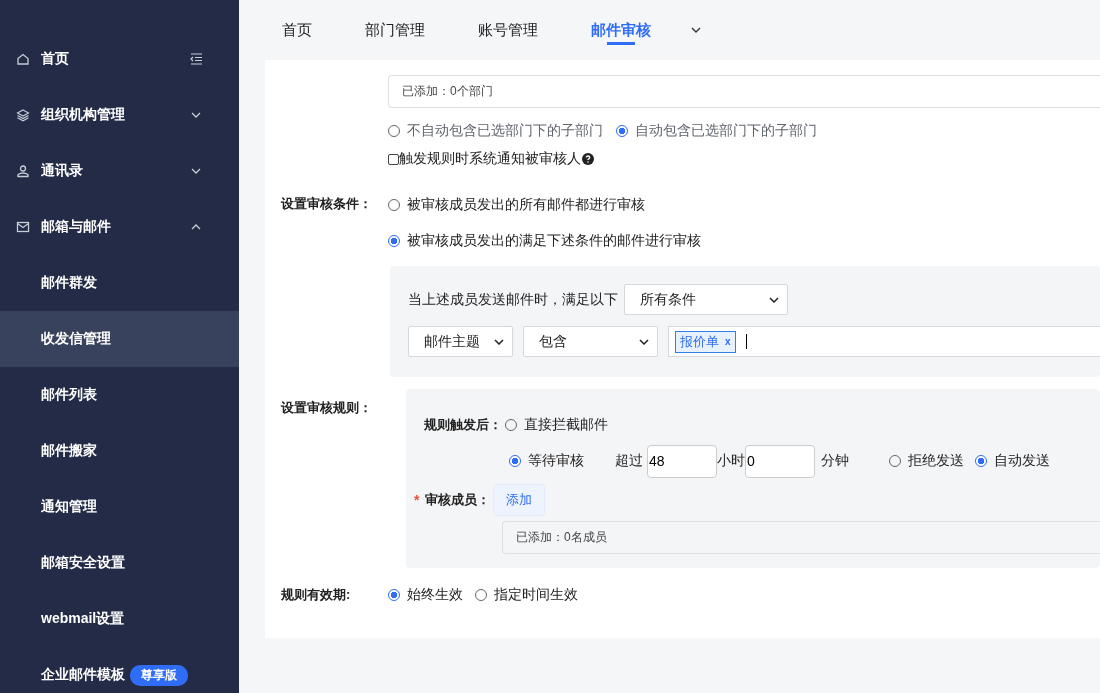 The height and width of the screenshot is (693, 1100). I want to click on sidebar-item: 邮箱与邮件, so click(119, 227).